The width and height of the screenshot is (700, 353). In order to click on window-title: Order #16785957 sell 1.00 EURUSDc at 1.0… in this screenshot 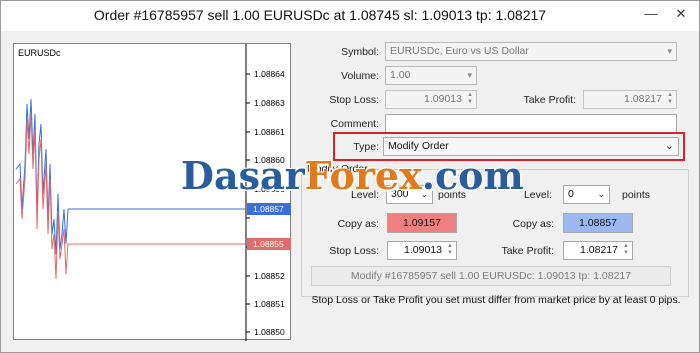, I will do `click(320, 15)`.